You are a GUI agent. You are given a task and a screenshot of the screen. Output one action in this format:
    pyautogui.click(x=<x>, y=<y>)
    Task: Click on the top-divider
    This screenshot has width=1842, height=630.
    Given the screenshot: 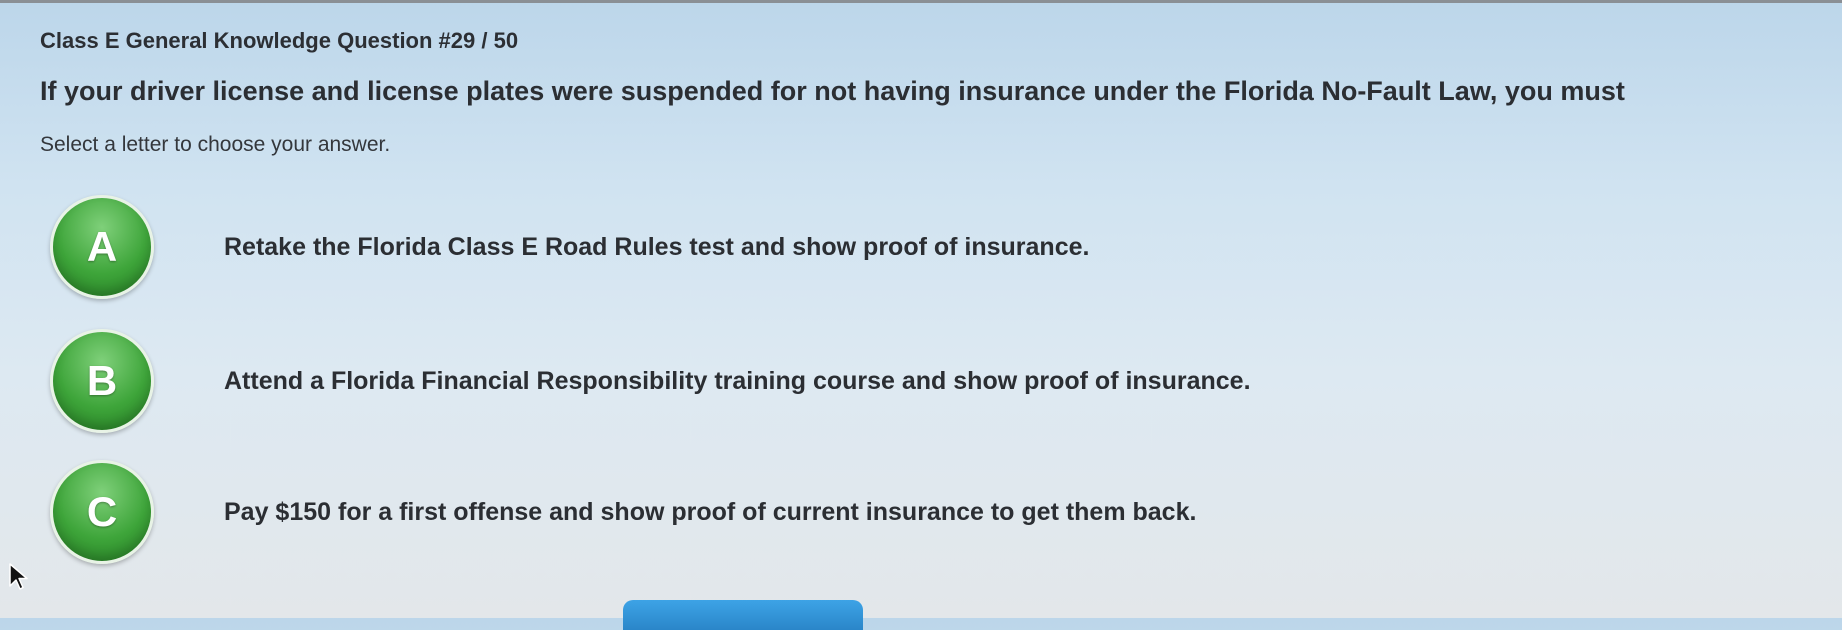 What is the action you would take?
    pyautogui.click(x=921, y=1)
    